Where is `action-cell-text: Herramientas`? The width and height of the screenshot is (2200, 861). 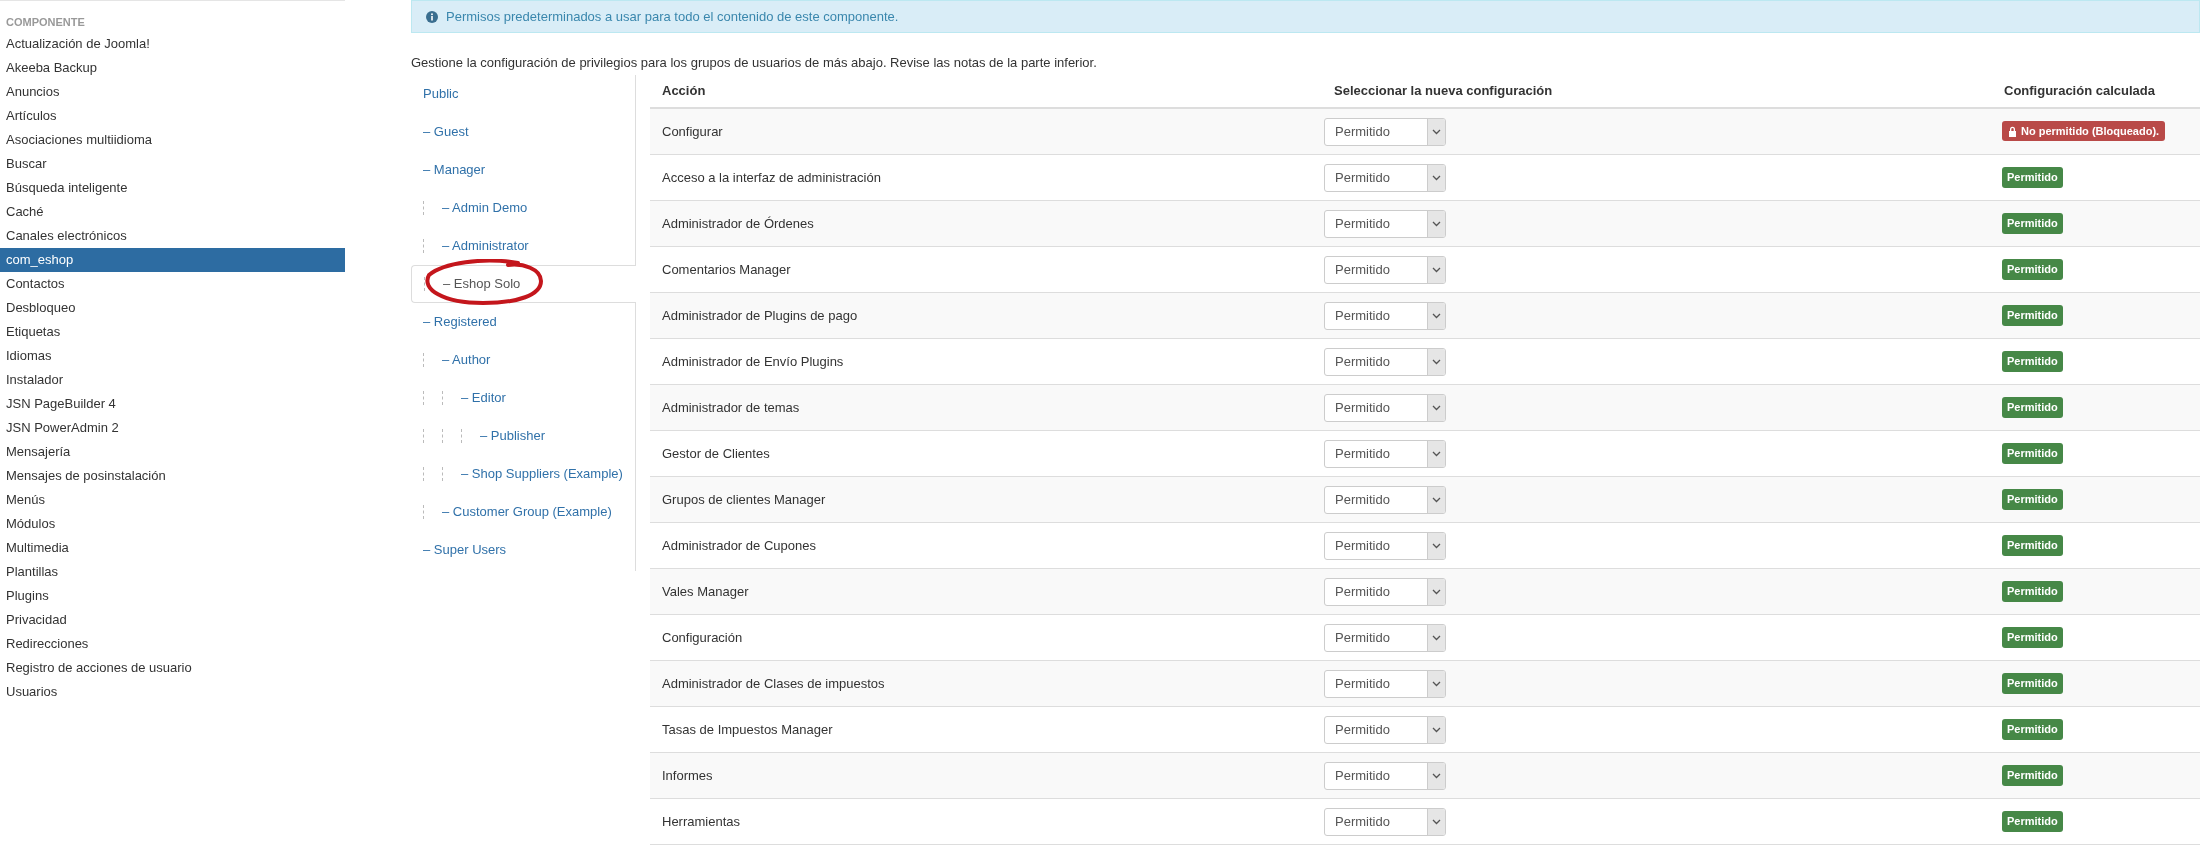 action-cell-text: Herramientas is located at coordinates (701, 821).